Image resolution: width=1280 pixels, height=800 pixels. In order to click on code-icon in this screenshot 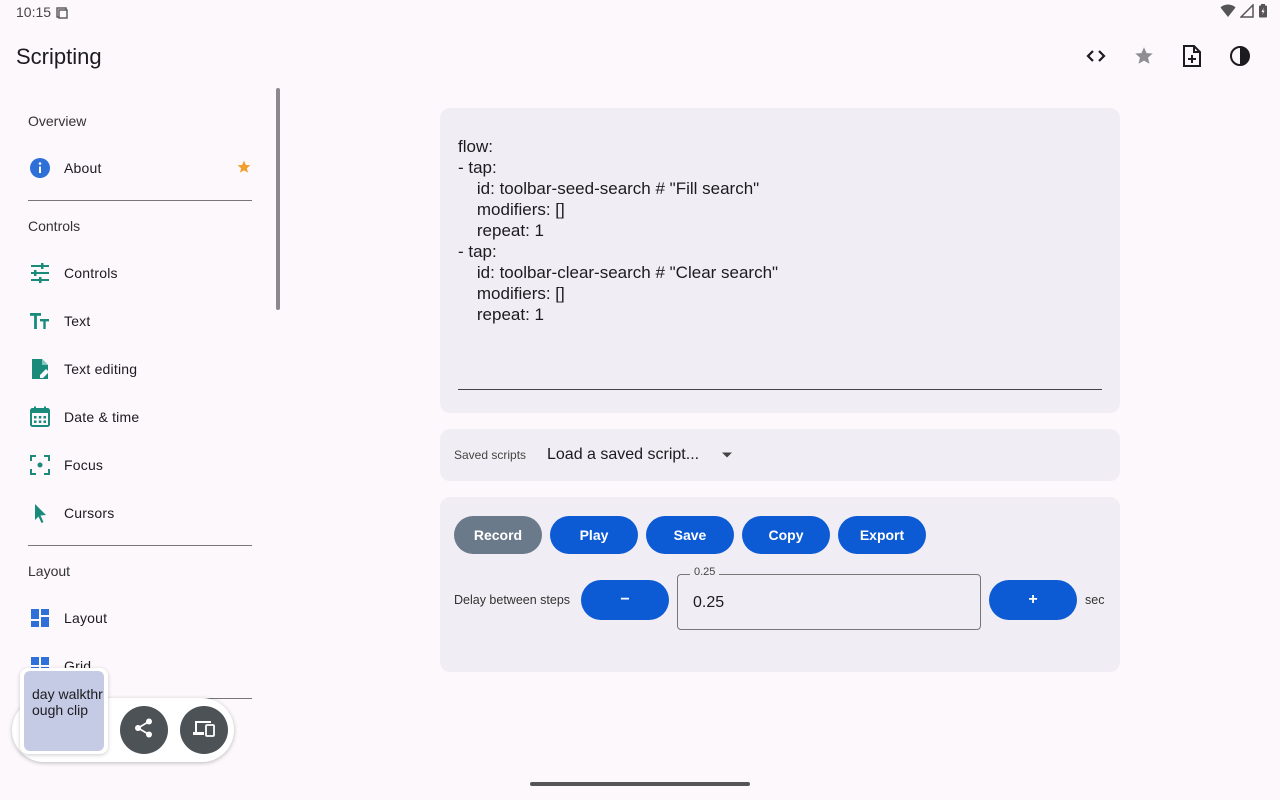, I will do `click(1096, 56)`.